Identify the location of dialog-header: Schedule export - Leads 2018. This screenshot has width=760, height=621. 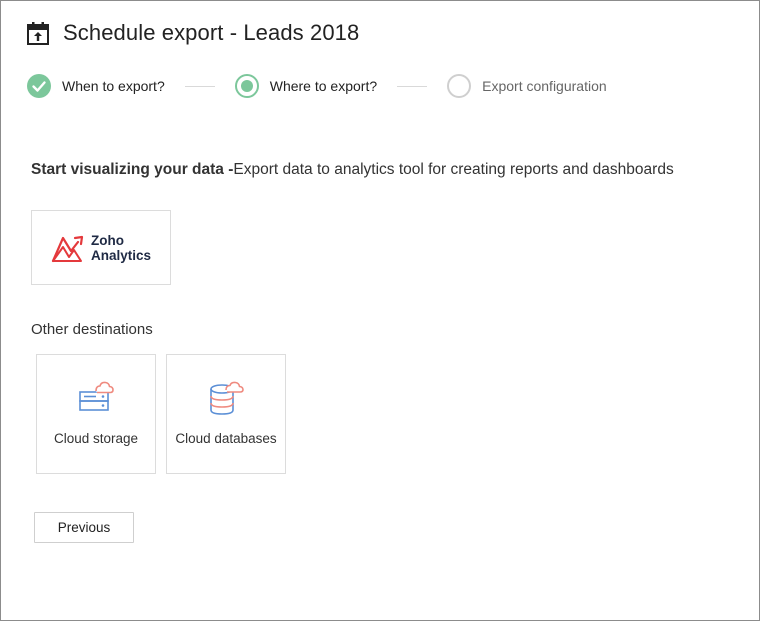
(193, 33).